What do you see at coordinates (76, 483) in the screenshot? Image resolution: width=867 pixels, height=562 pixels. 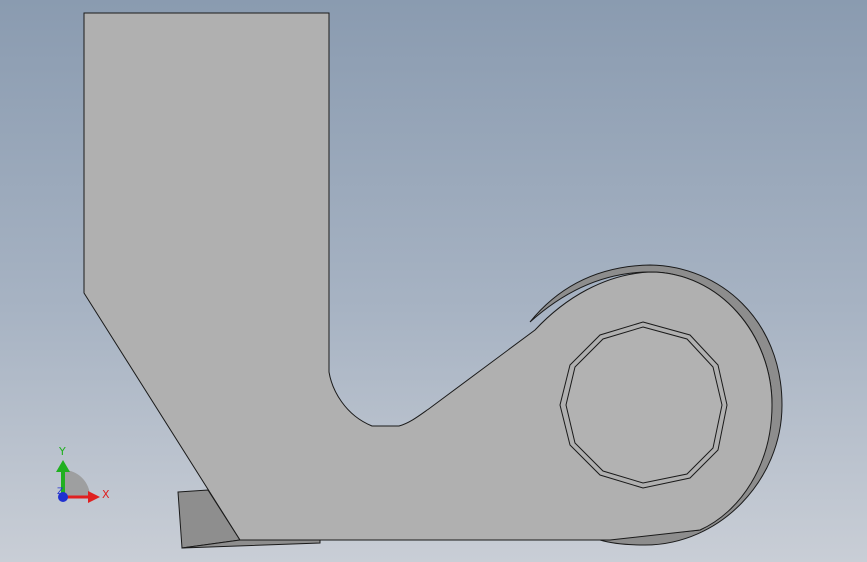 I see `triad-xy-plane-arc` at bounding box center [76, 483].